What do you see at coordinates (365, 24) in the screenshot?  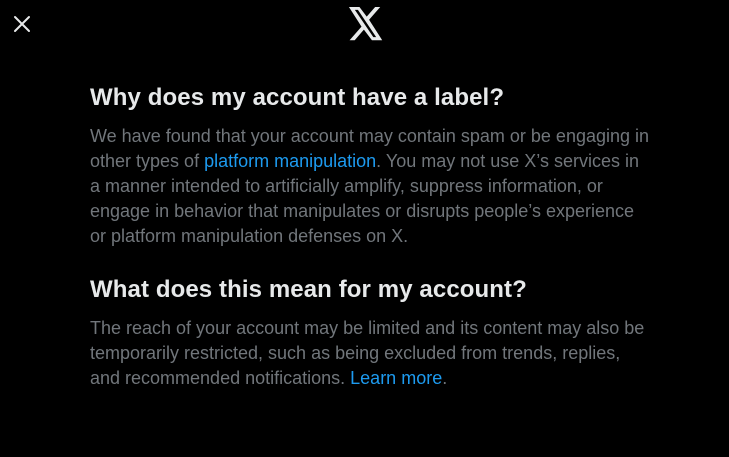 I see `x-logo-icon` at bounding box center [365, 24].